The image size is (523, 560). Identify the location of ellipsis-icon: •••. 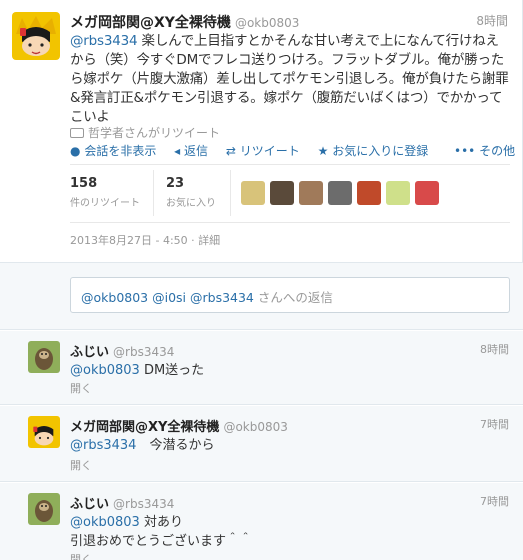
(465, 151).